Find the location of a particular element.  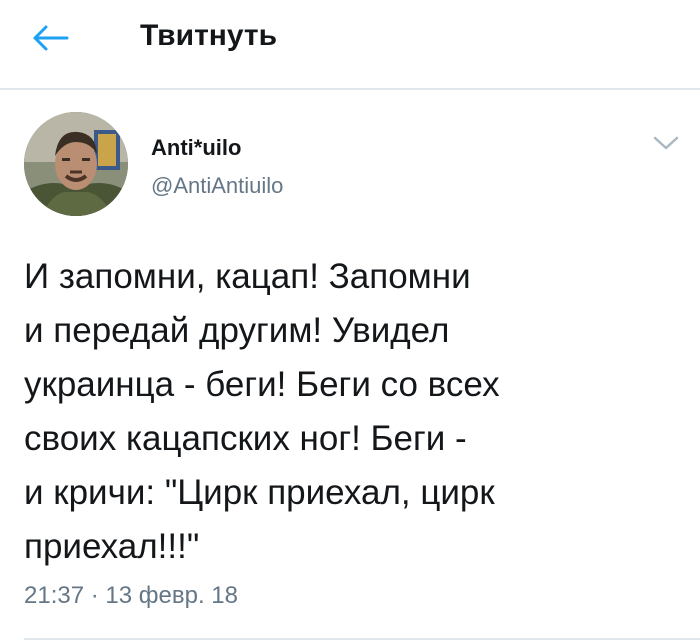

chevron-down-icon is located at coordinates (666, 143).